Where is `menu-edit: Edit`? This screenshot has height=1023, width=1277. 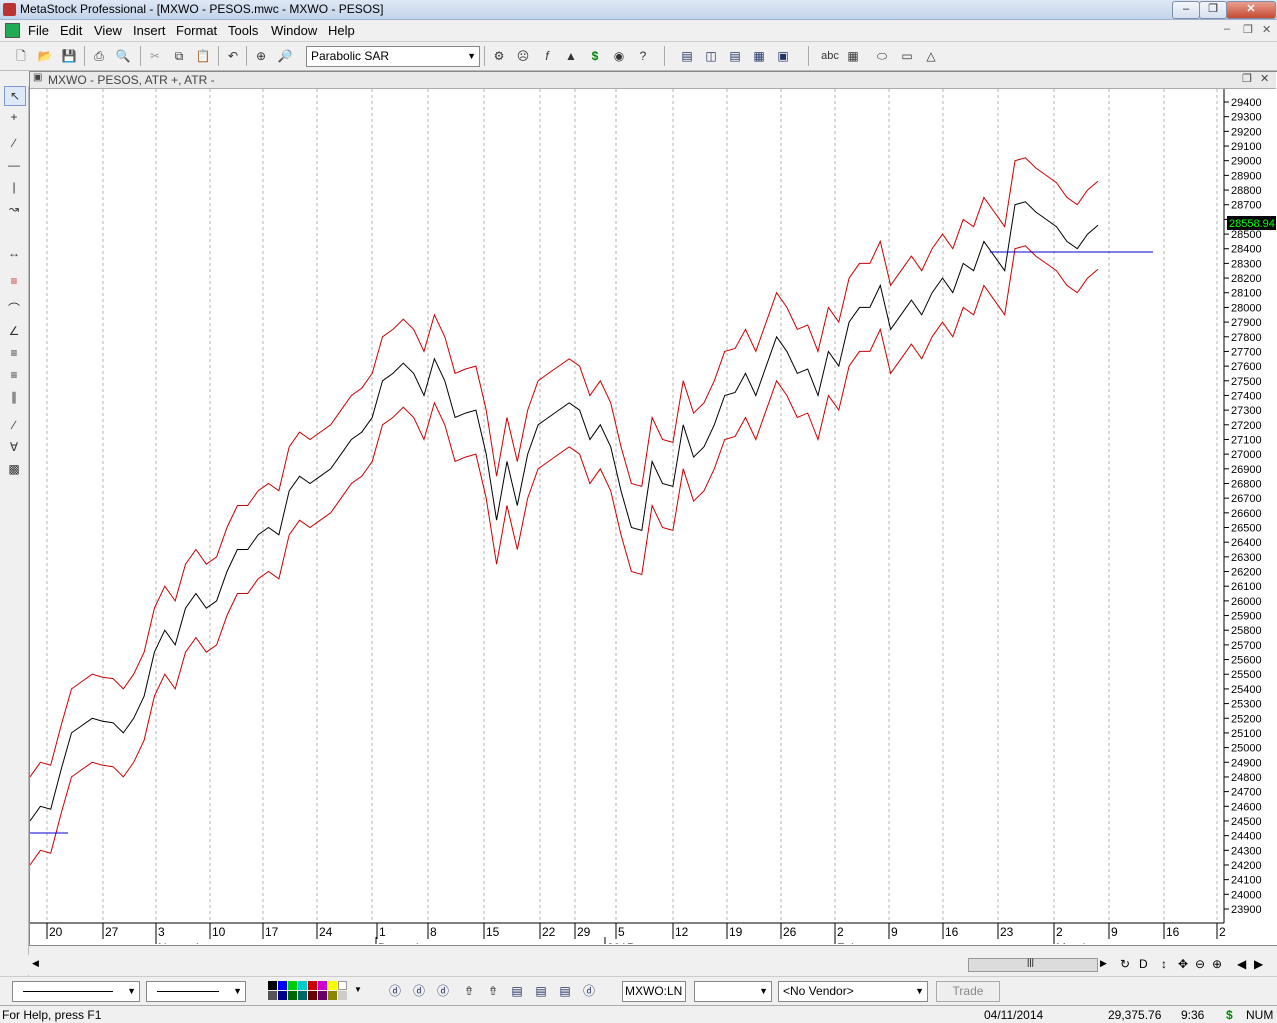
menu-edit: Edit is located at coordinates (71, 30).